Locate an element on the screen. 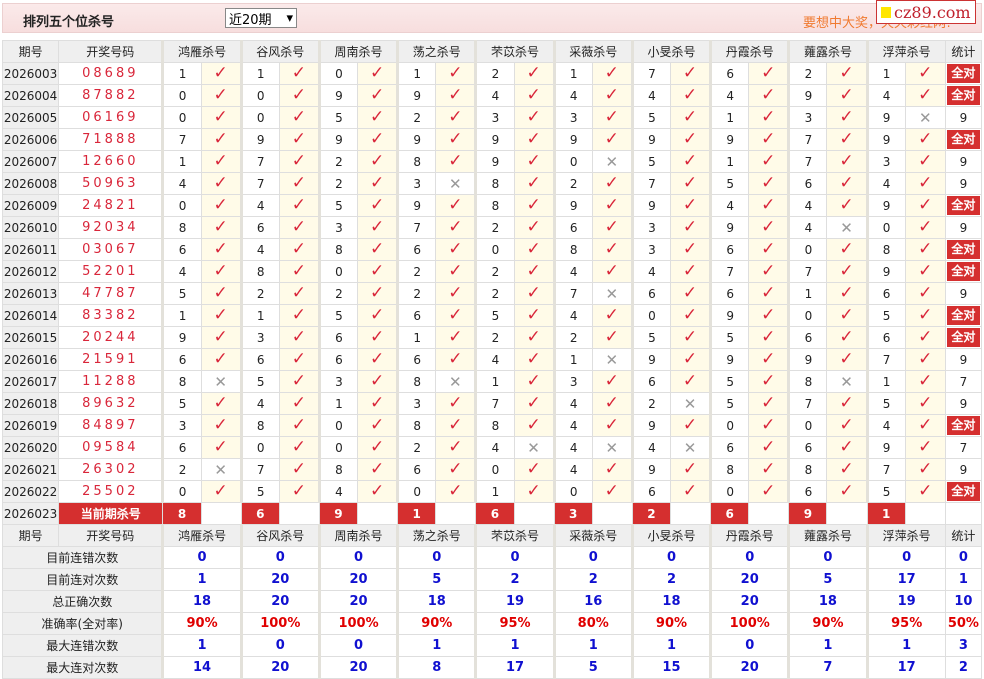 The image size is (984, 679). stats-value: 18 is located at coordinates (671, 601).